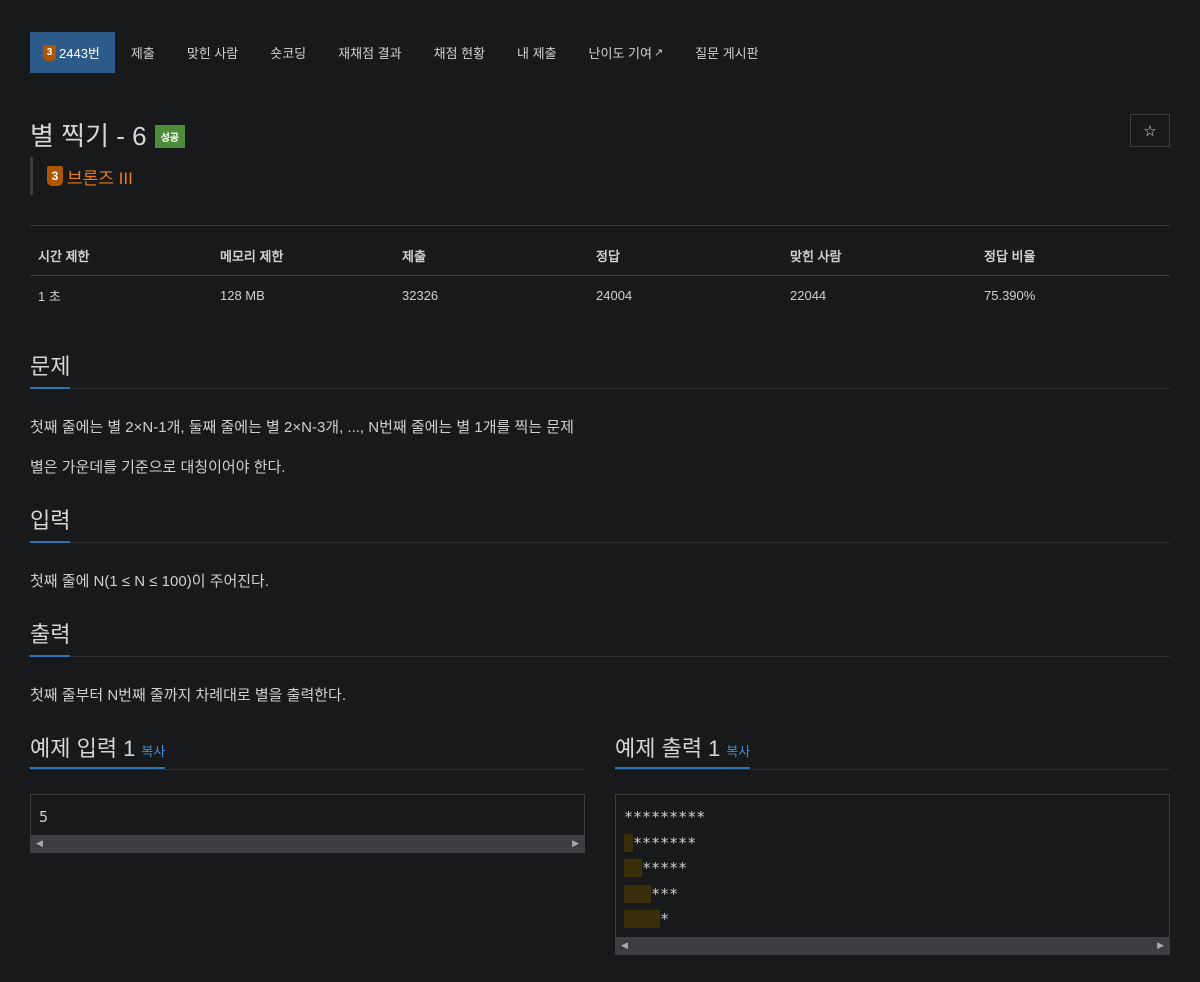 This screenshot has width=1200, height=982. What do you see at coordinates (150, 581) in the screenshot?
I see `input-description: 첫째 줄에 N(1 ≤ N ≤ 100)이 주어진다.` at bounding box center [150, 581].